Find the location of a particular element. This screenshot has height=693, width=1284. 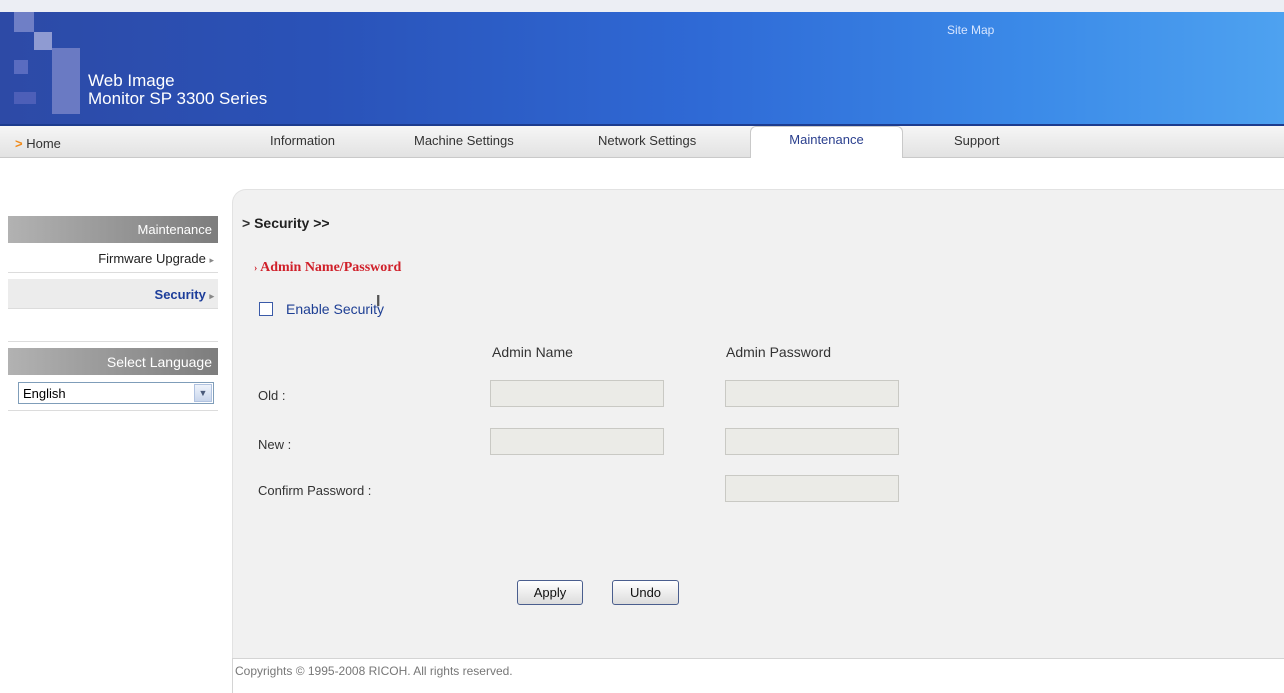

old-admin-name-field is located at coordinates (577, 393).